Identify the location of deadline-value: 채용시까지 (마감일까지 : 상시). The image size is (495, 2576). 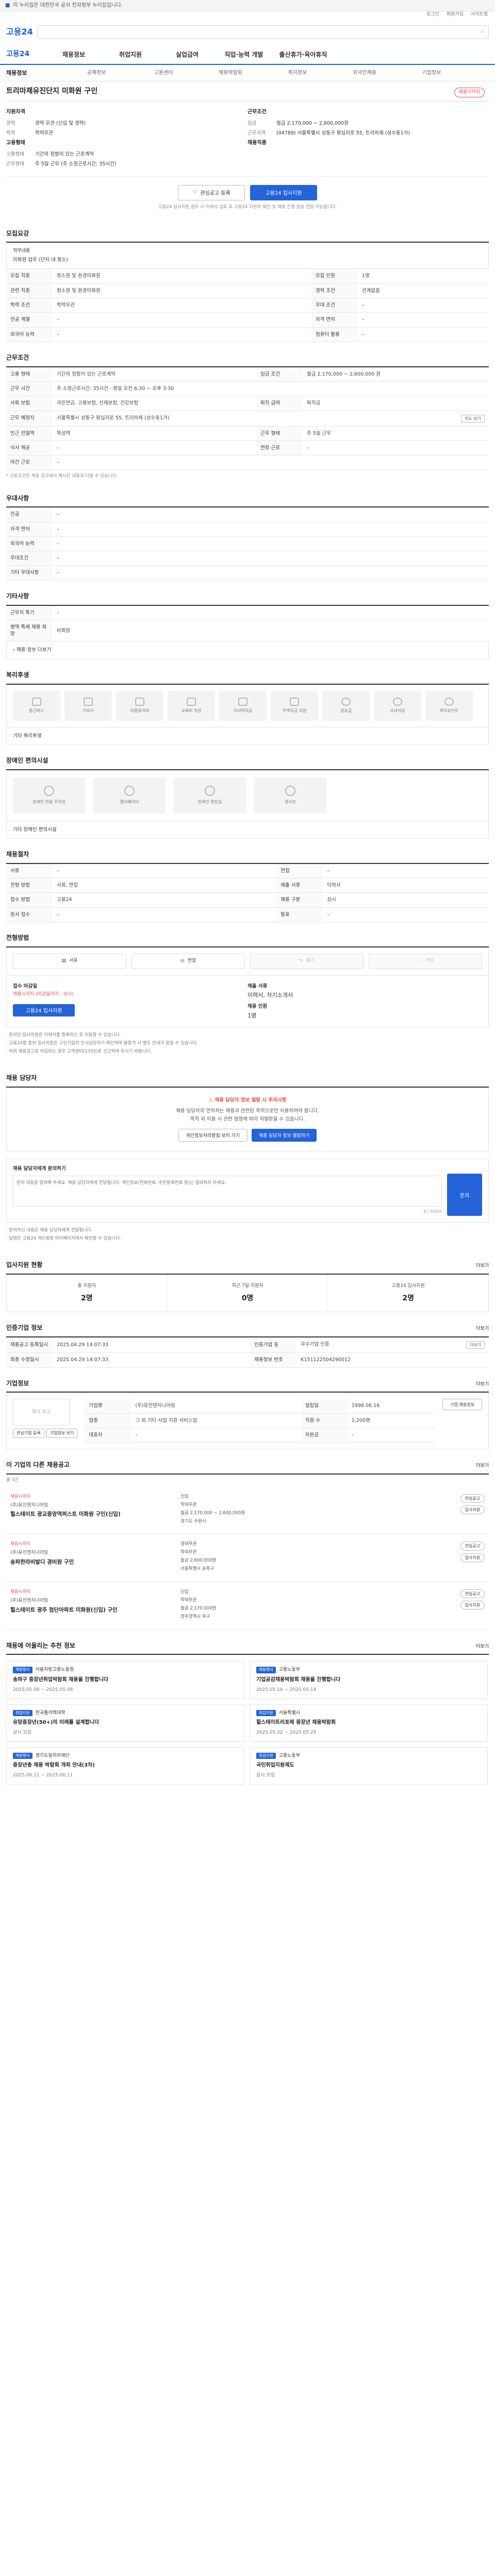
(43, 994).